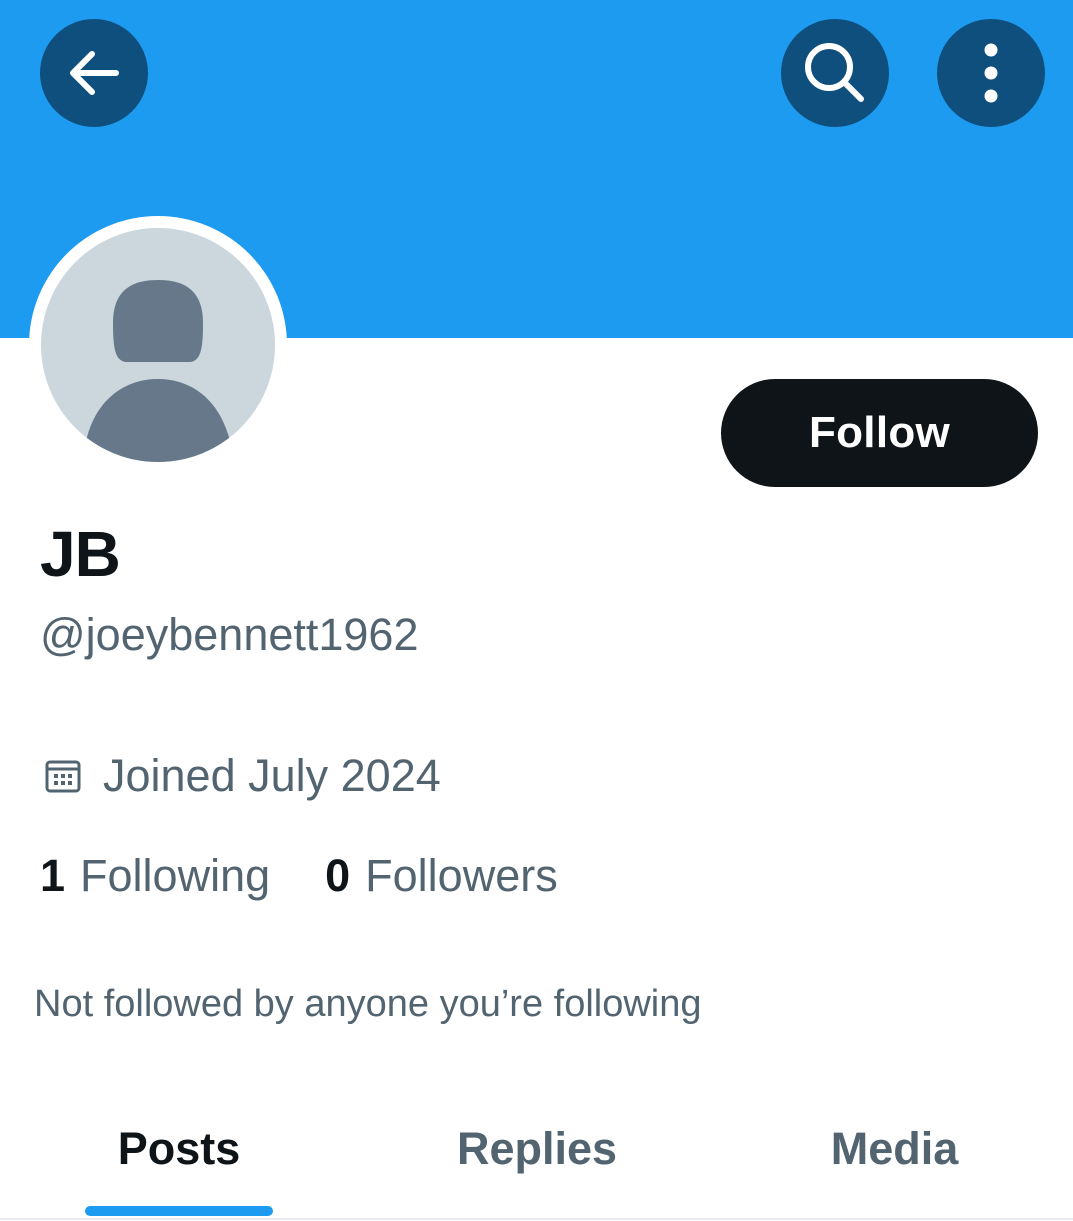 This screenshot has height=1221, width=1073. Describe the element at coordinates (461, 875) in the screenshot. I see `followers-label: Followers` at that location.